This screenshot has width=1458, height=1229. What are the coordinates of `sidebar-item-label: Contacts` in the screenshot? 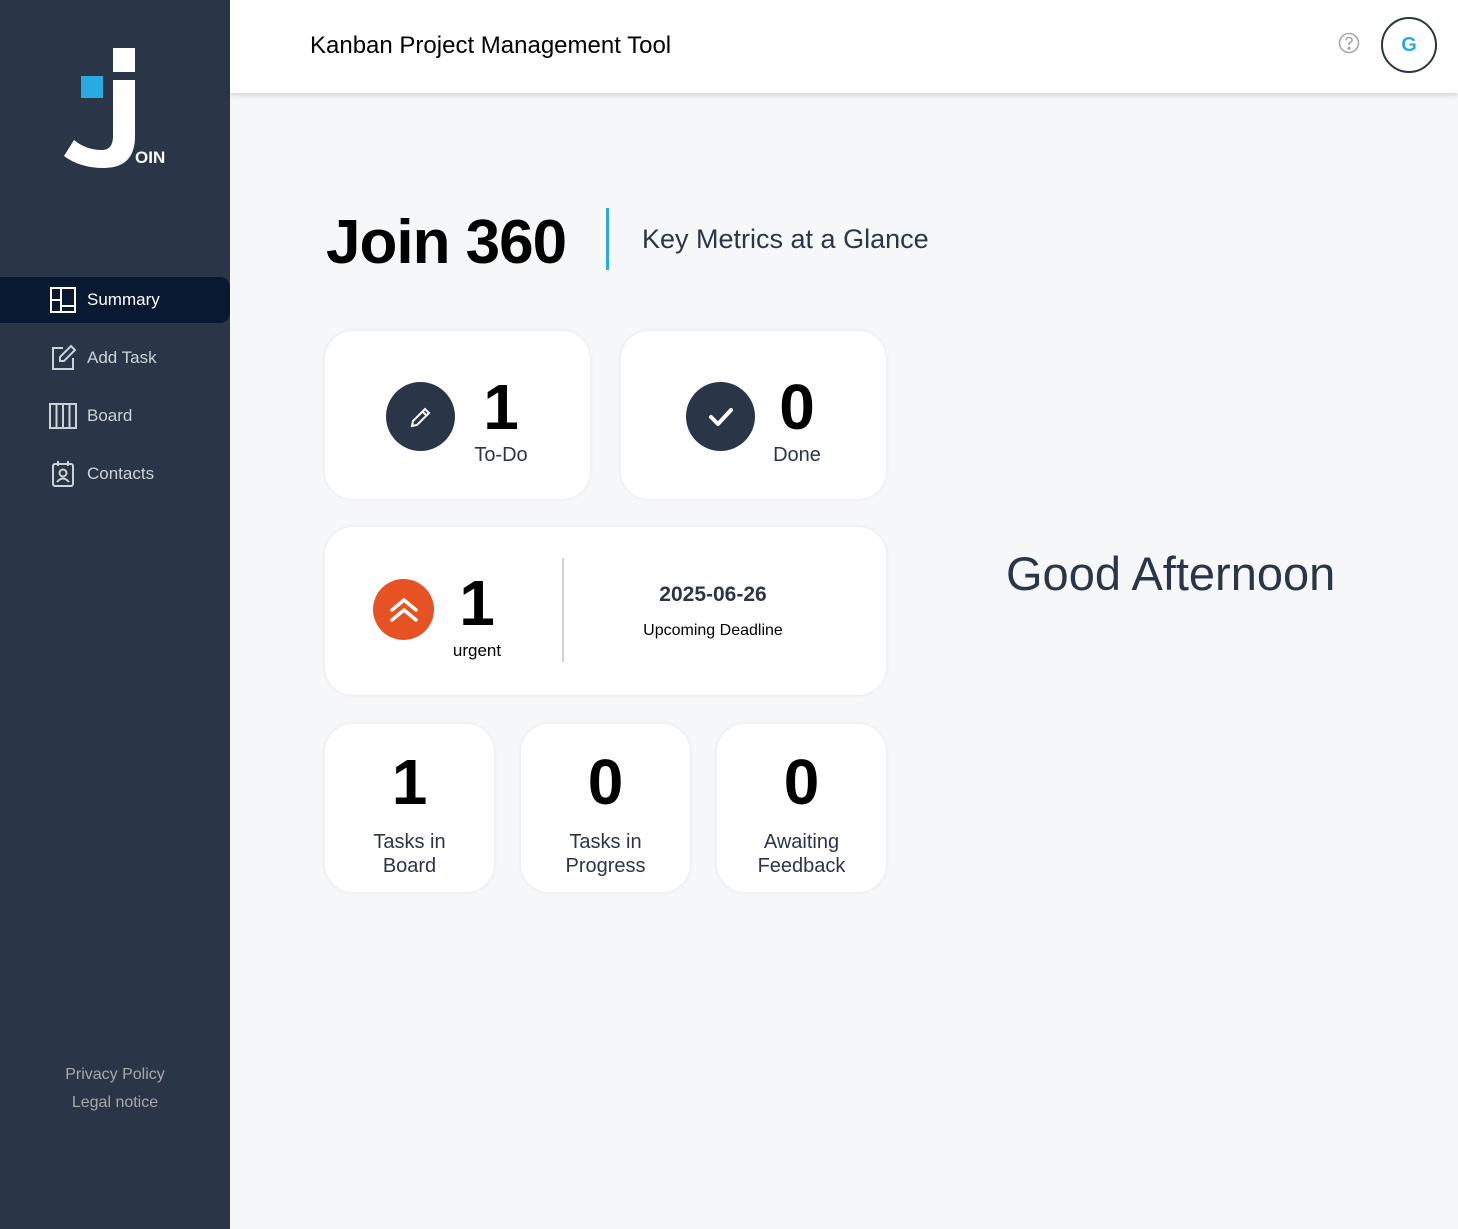 It's located at (121, 473).